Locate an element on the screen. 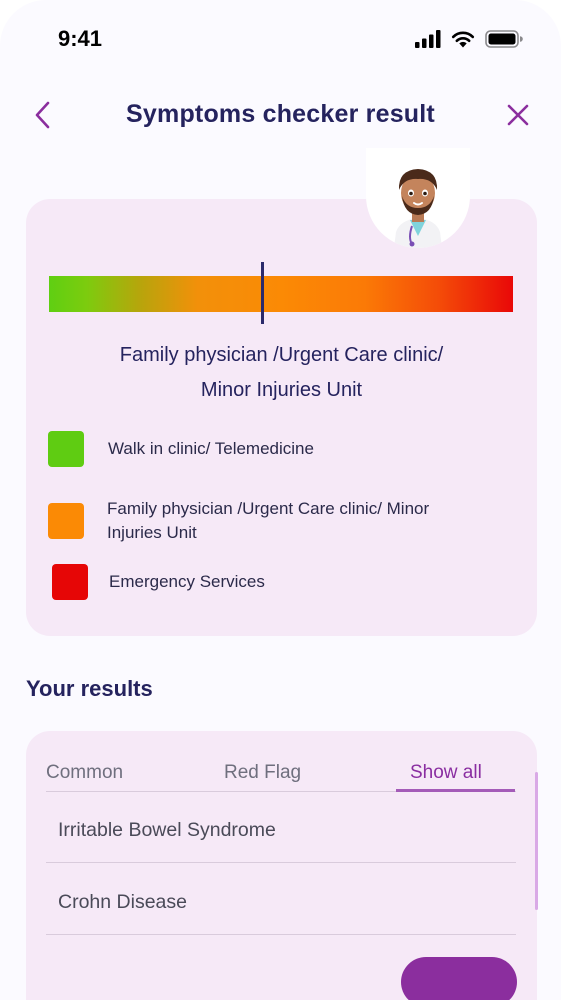  wifi-icon is located at coordinates (463, 39).